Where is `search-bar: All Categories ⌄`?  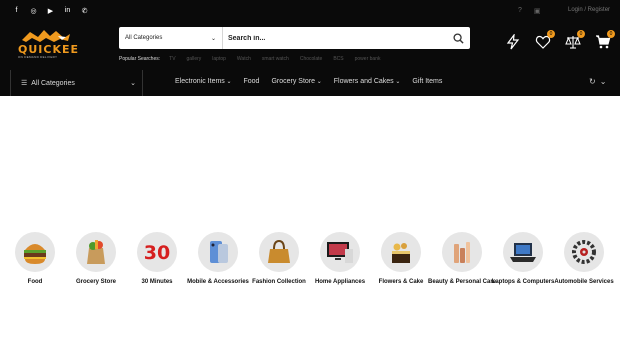
search-bar: All Categories ⌄ is located at coordinates (294, 38).